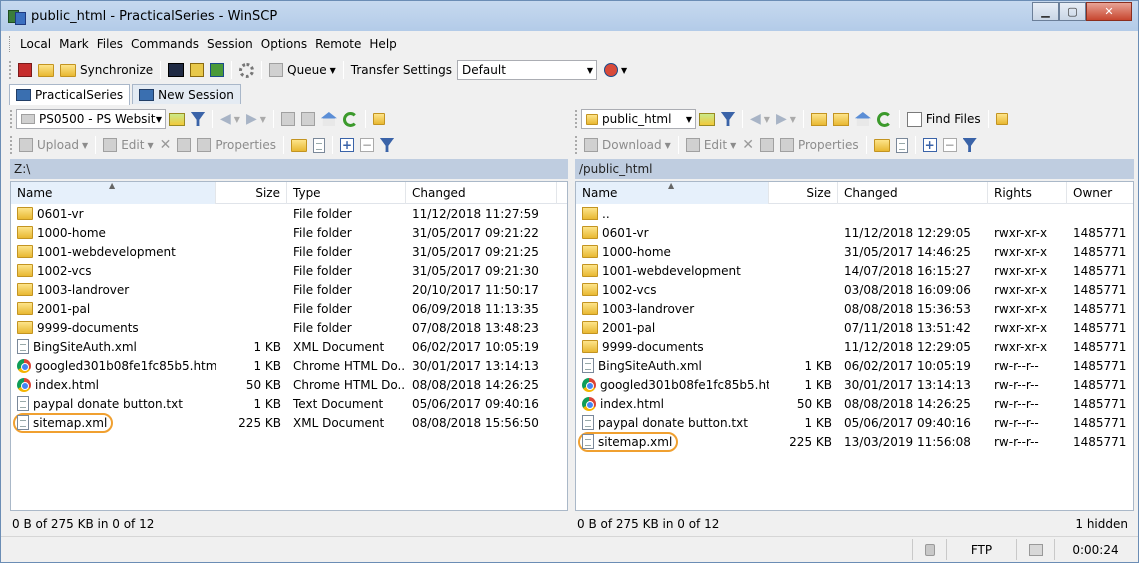 The width and height of the screenshot is (1139, 563). I want to click on menu-options: Options, so click(284, 44).